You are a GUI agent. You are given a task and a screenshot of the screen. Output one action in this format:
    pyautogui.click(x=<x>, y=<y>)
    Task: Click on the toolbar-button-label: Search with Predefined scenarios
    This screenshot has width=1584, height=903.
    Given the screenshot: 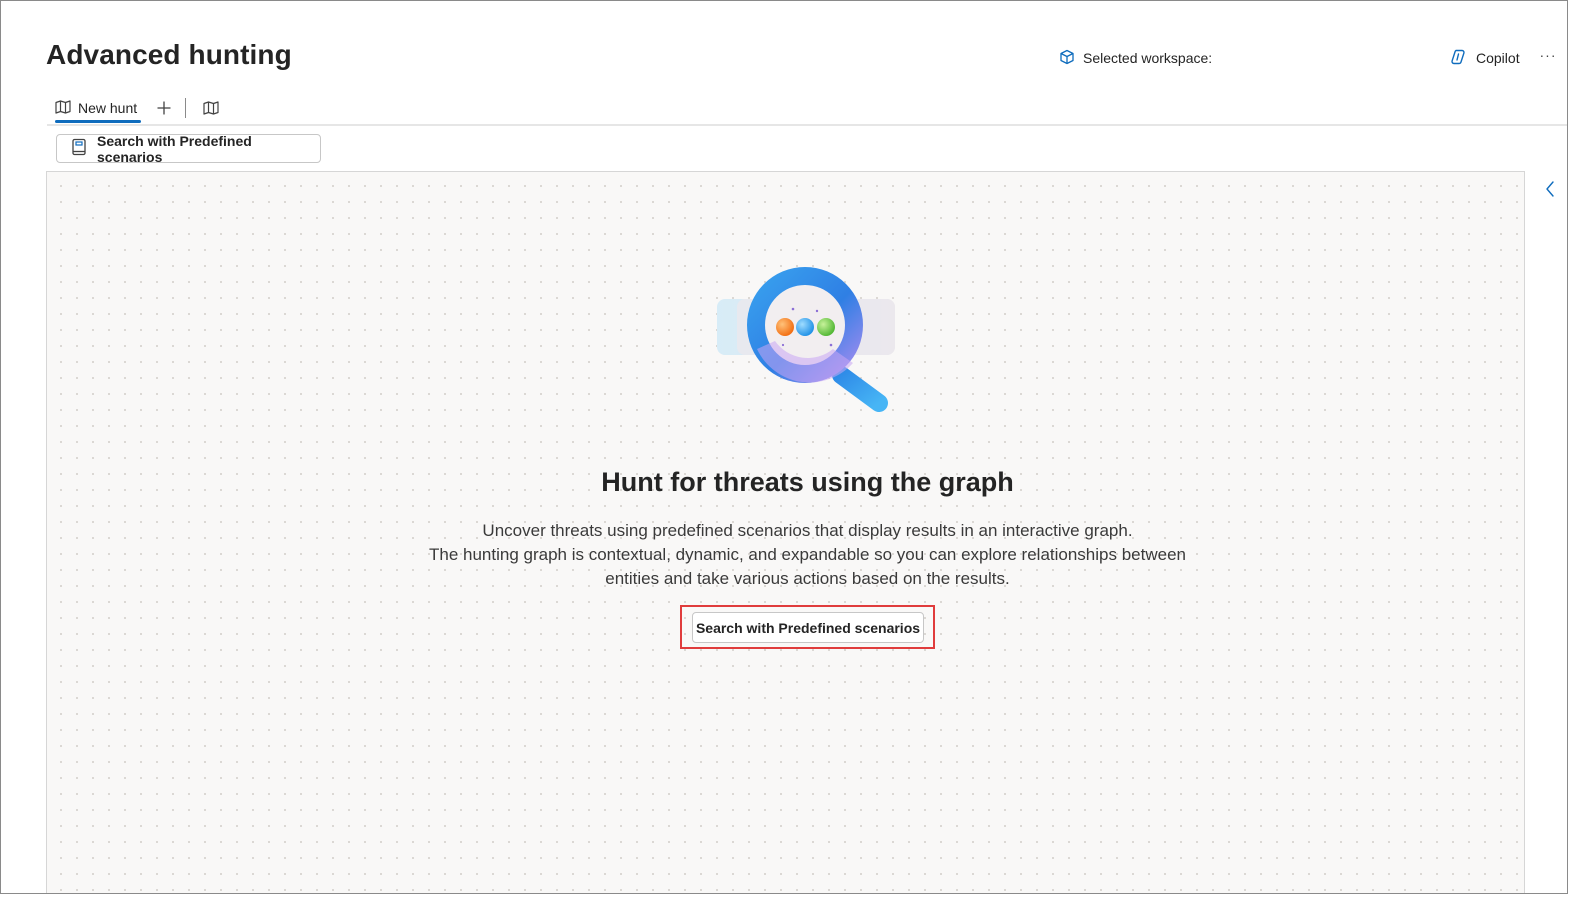 What is the action you would take?
    pyautogui.click(x=174, y=148)
    